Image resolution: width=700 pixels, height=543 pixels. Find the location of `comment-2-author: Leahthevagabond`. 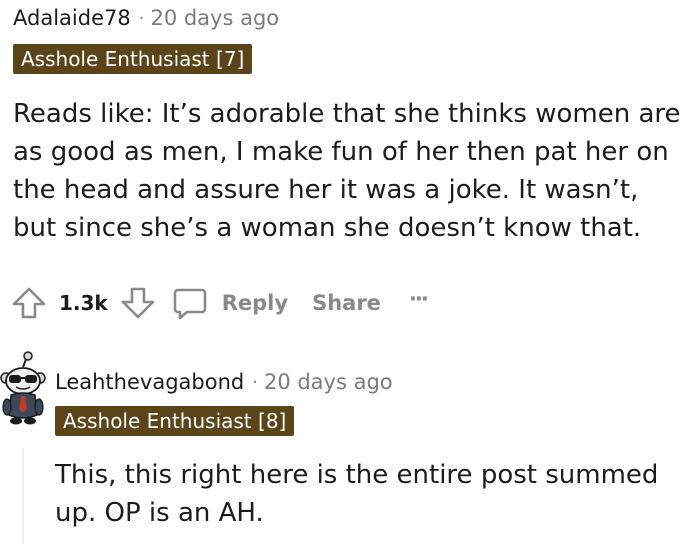

comment-2-author: Leahthevagabond is located at coordinates (149, 382).